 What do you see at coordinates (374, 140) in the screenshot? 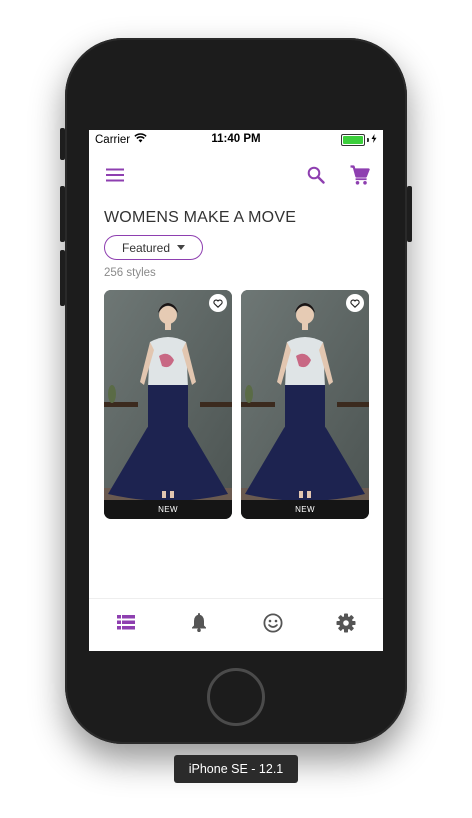
I see `bolt-icon` at bounding box center [374, 140].